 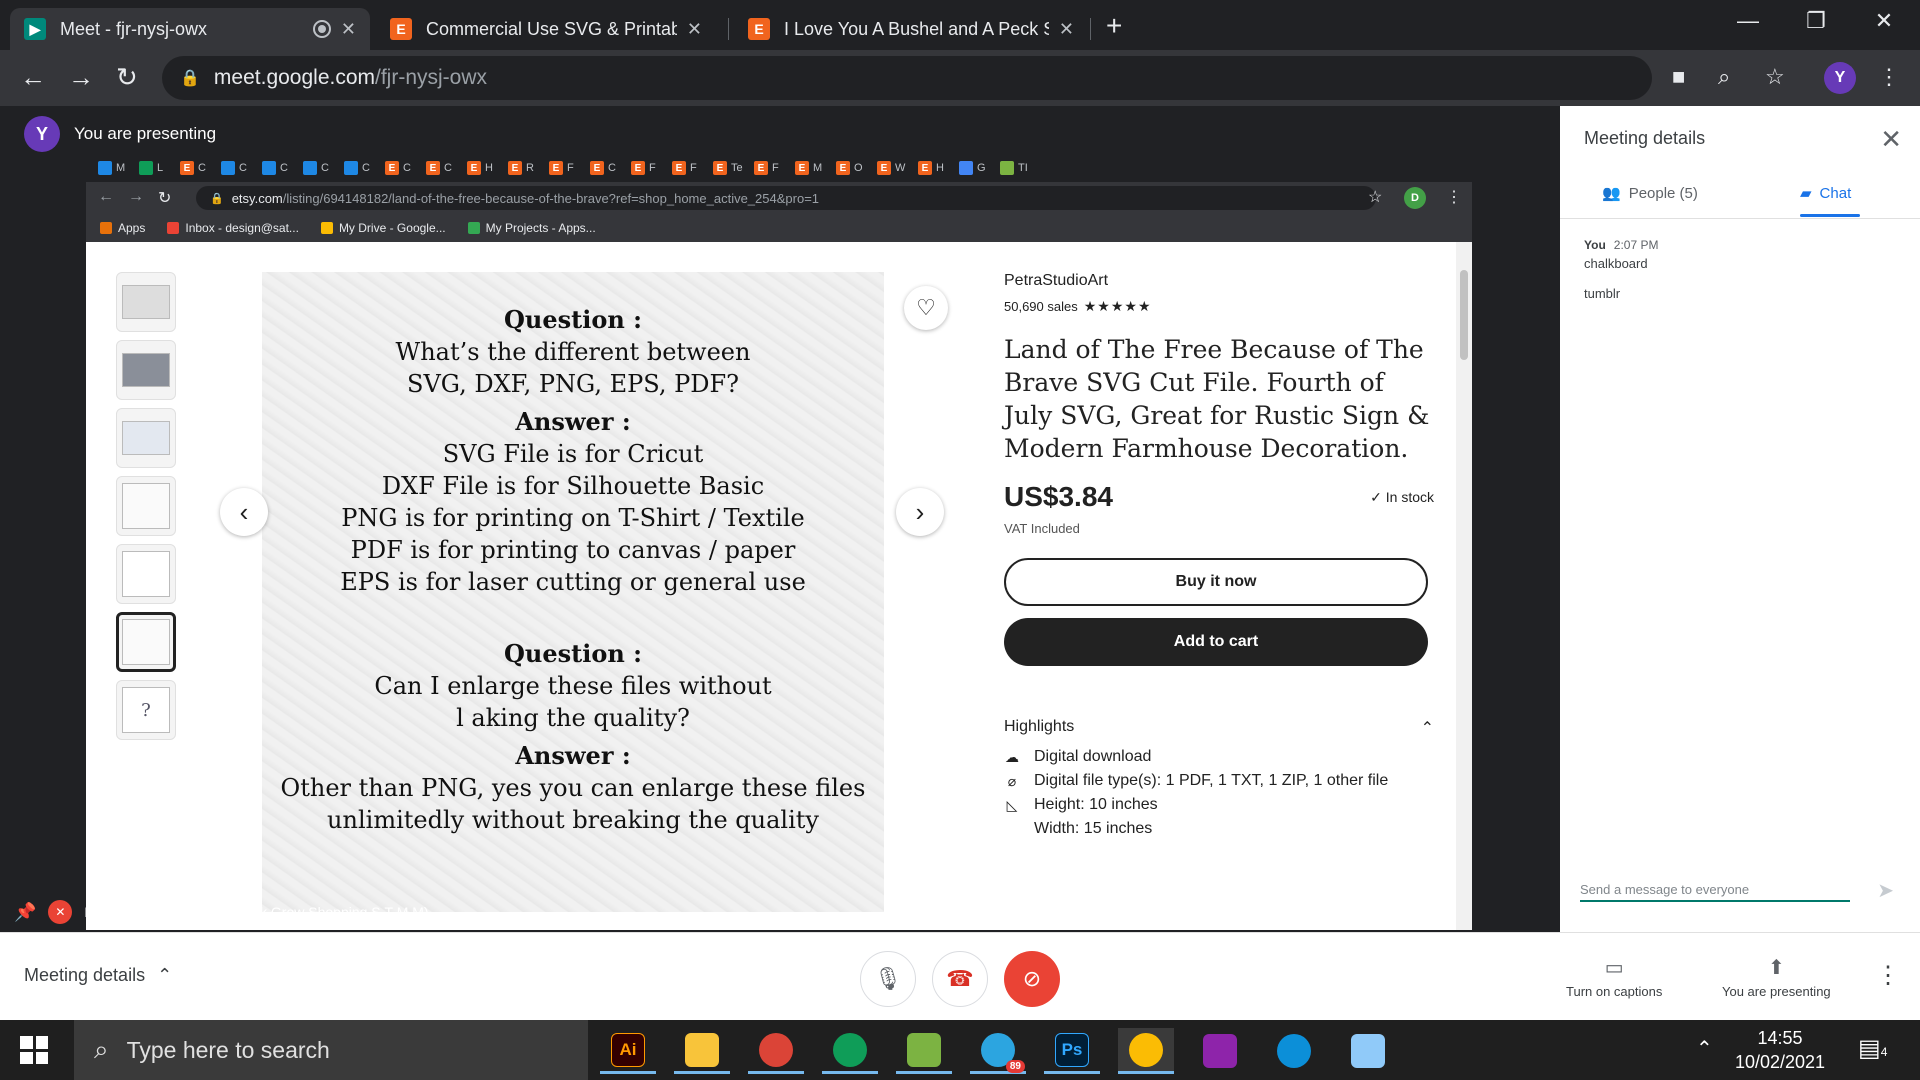 I want to click on divider, so click(x=1740, y=218).